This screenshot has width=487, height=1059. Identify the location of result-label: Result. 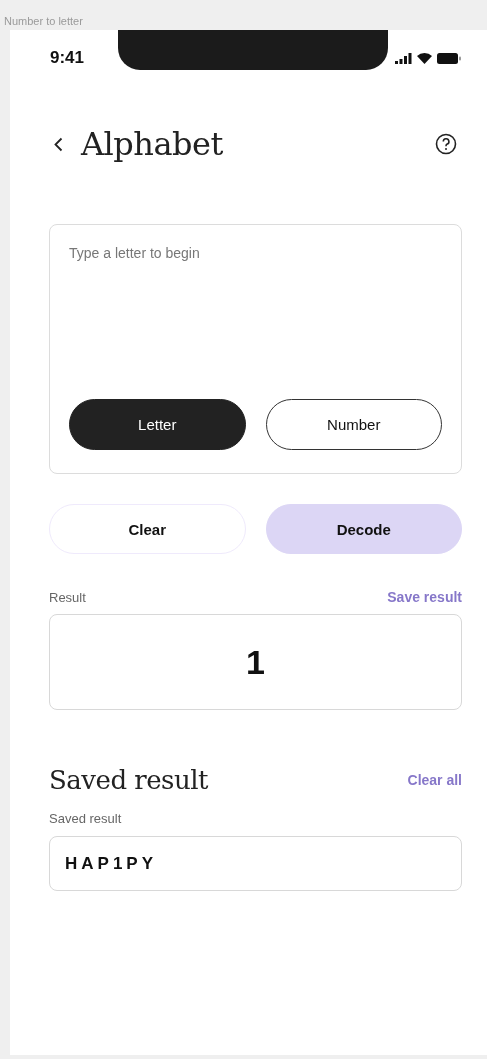
(67, 597).